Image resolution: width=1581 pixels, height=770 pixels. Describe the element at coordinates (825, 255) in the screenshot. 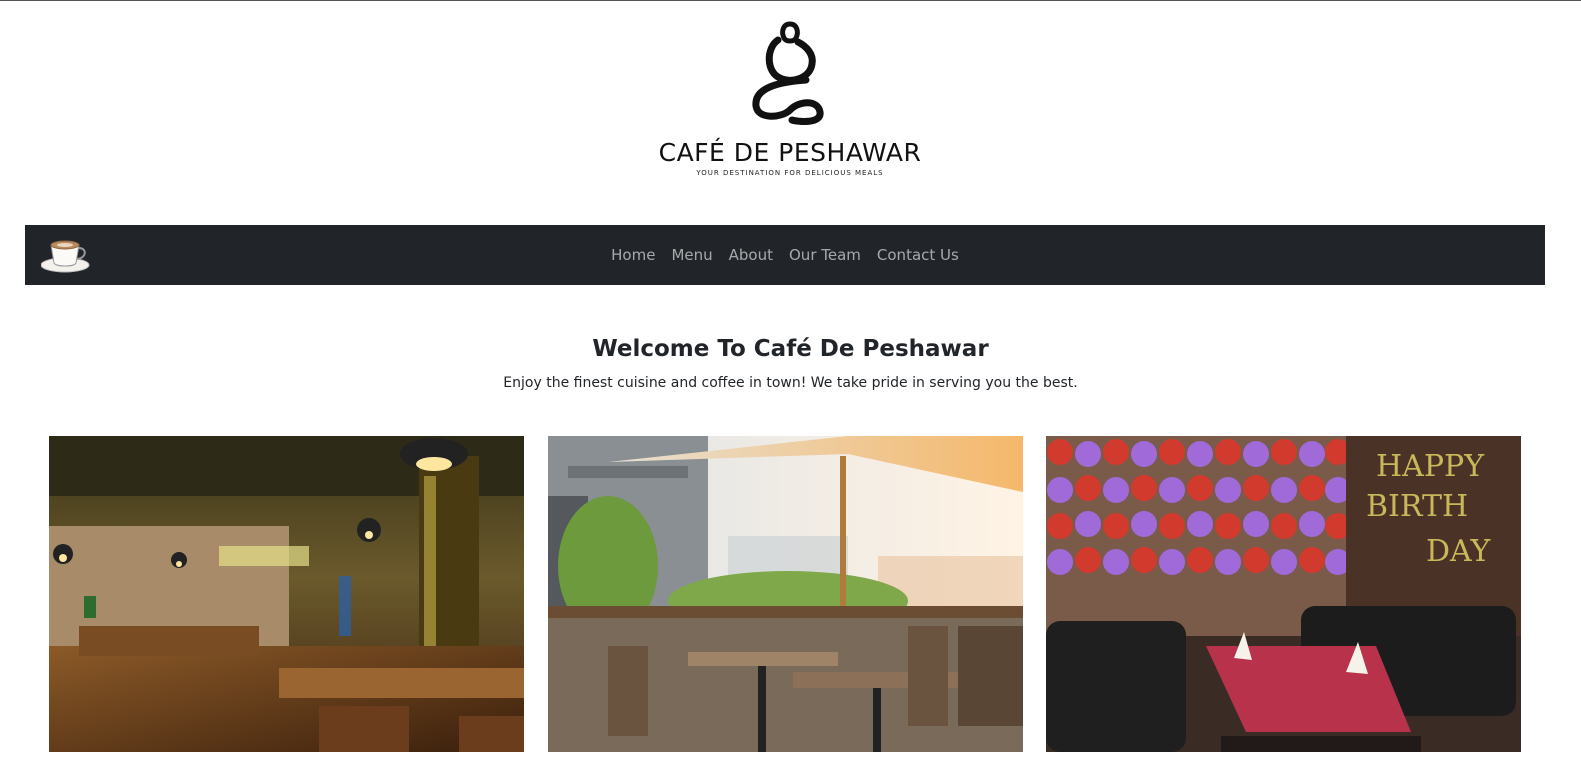

I see `nav-our-team-link: Our Team` at that location.